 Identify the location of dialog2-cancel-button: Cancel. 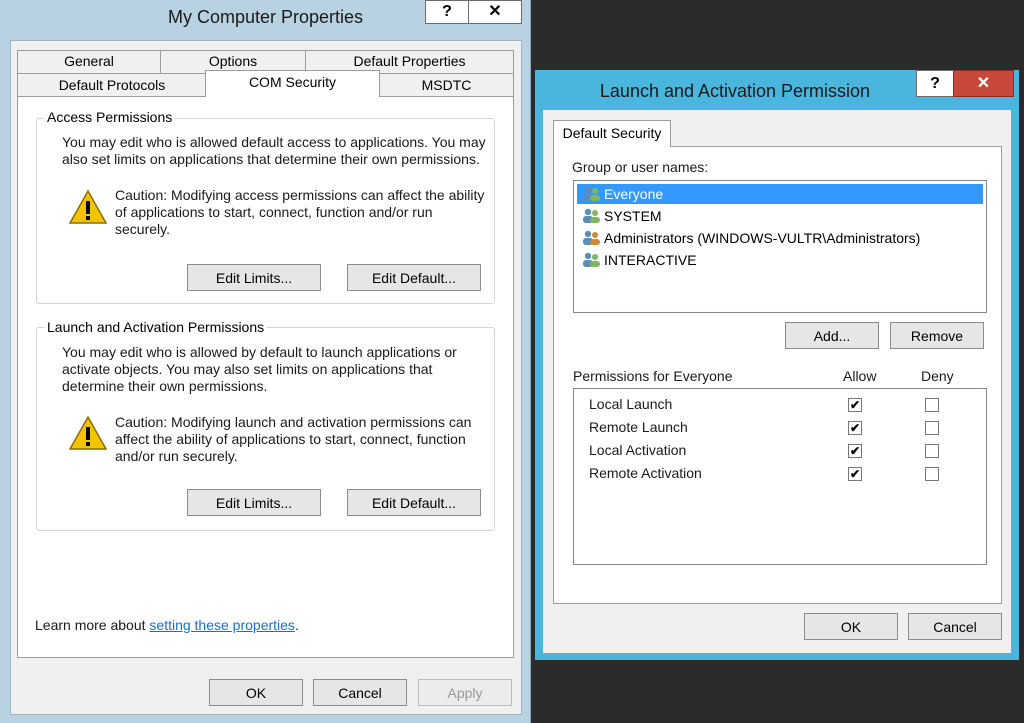
(955, 626).